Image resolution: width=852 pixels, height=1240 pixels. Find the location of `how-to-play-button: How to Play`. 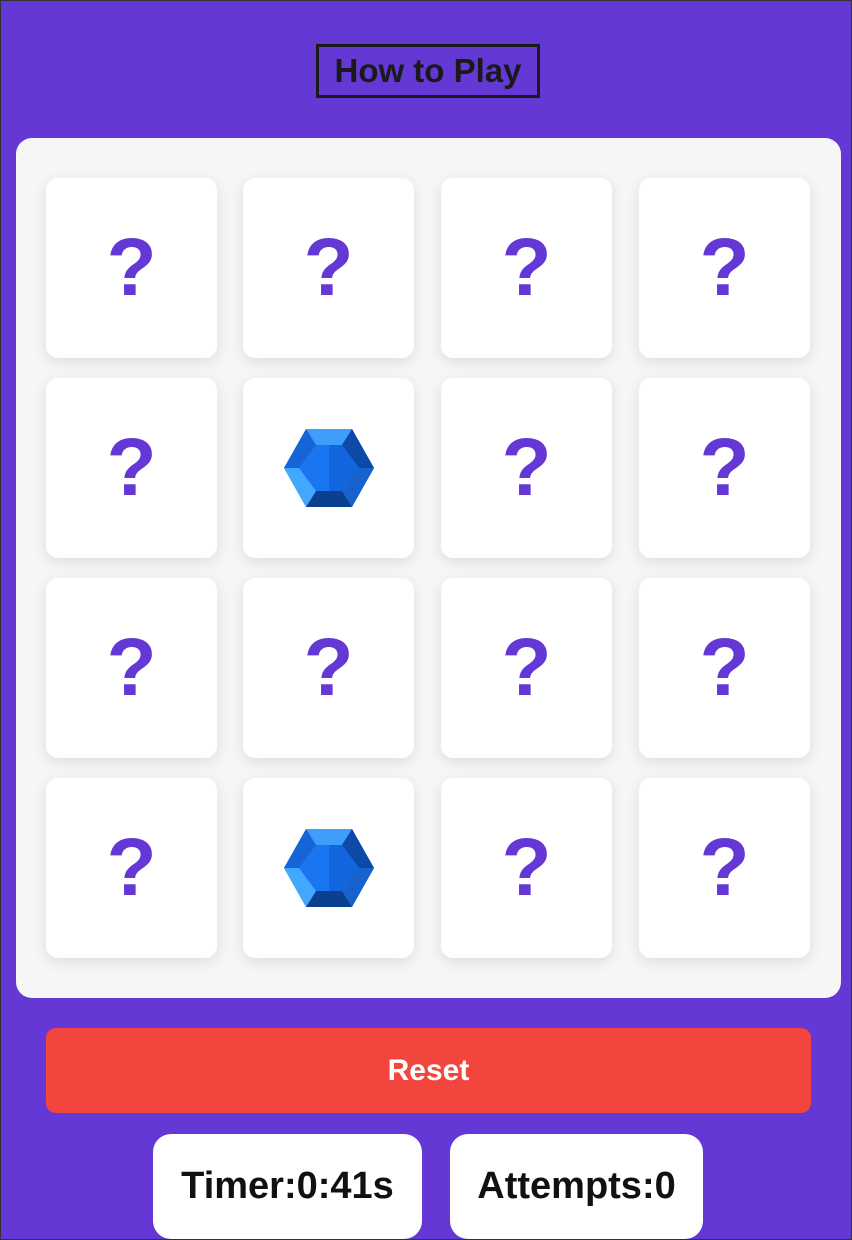

how-to-play-button: How to Play is located at coordinates (428, 71).